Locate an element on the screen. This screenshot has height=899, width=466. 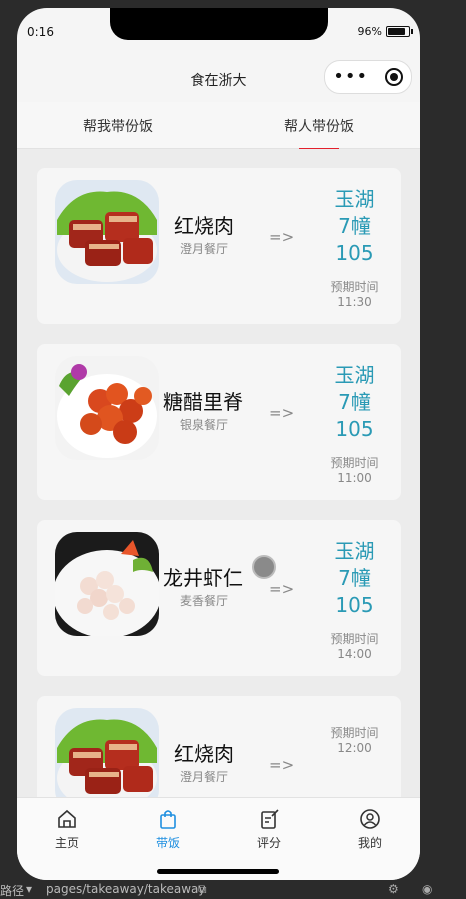
nav-rating: 评分 is located at coordinates (269, 829).